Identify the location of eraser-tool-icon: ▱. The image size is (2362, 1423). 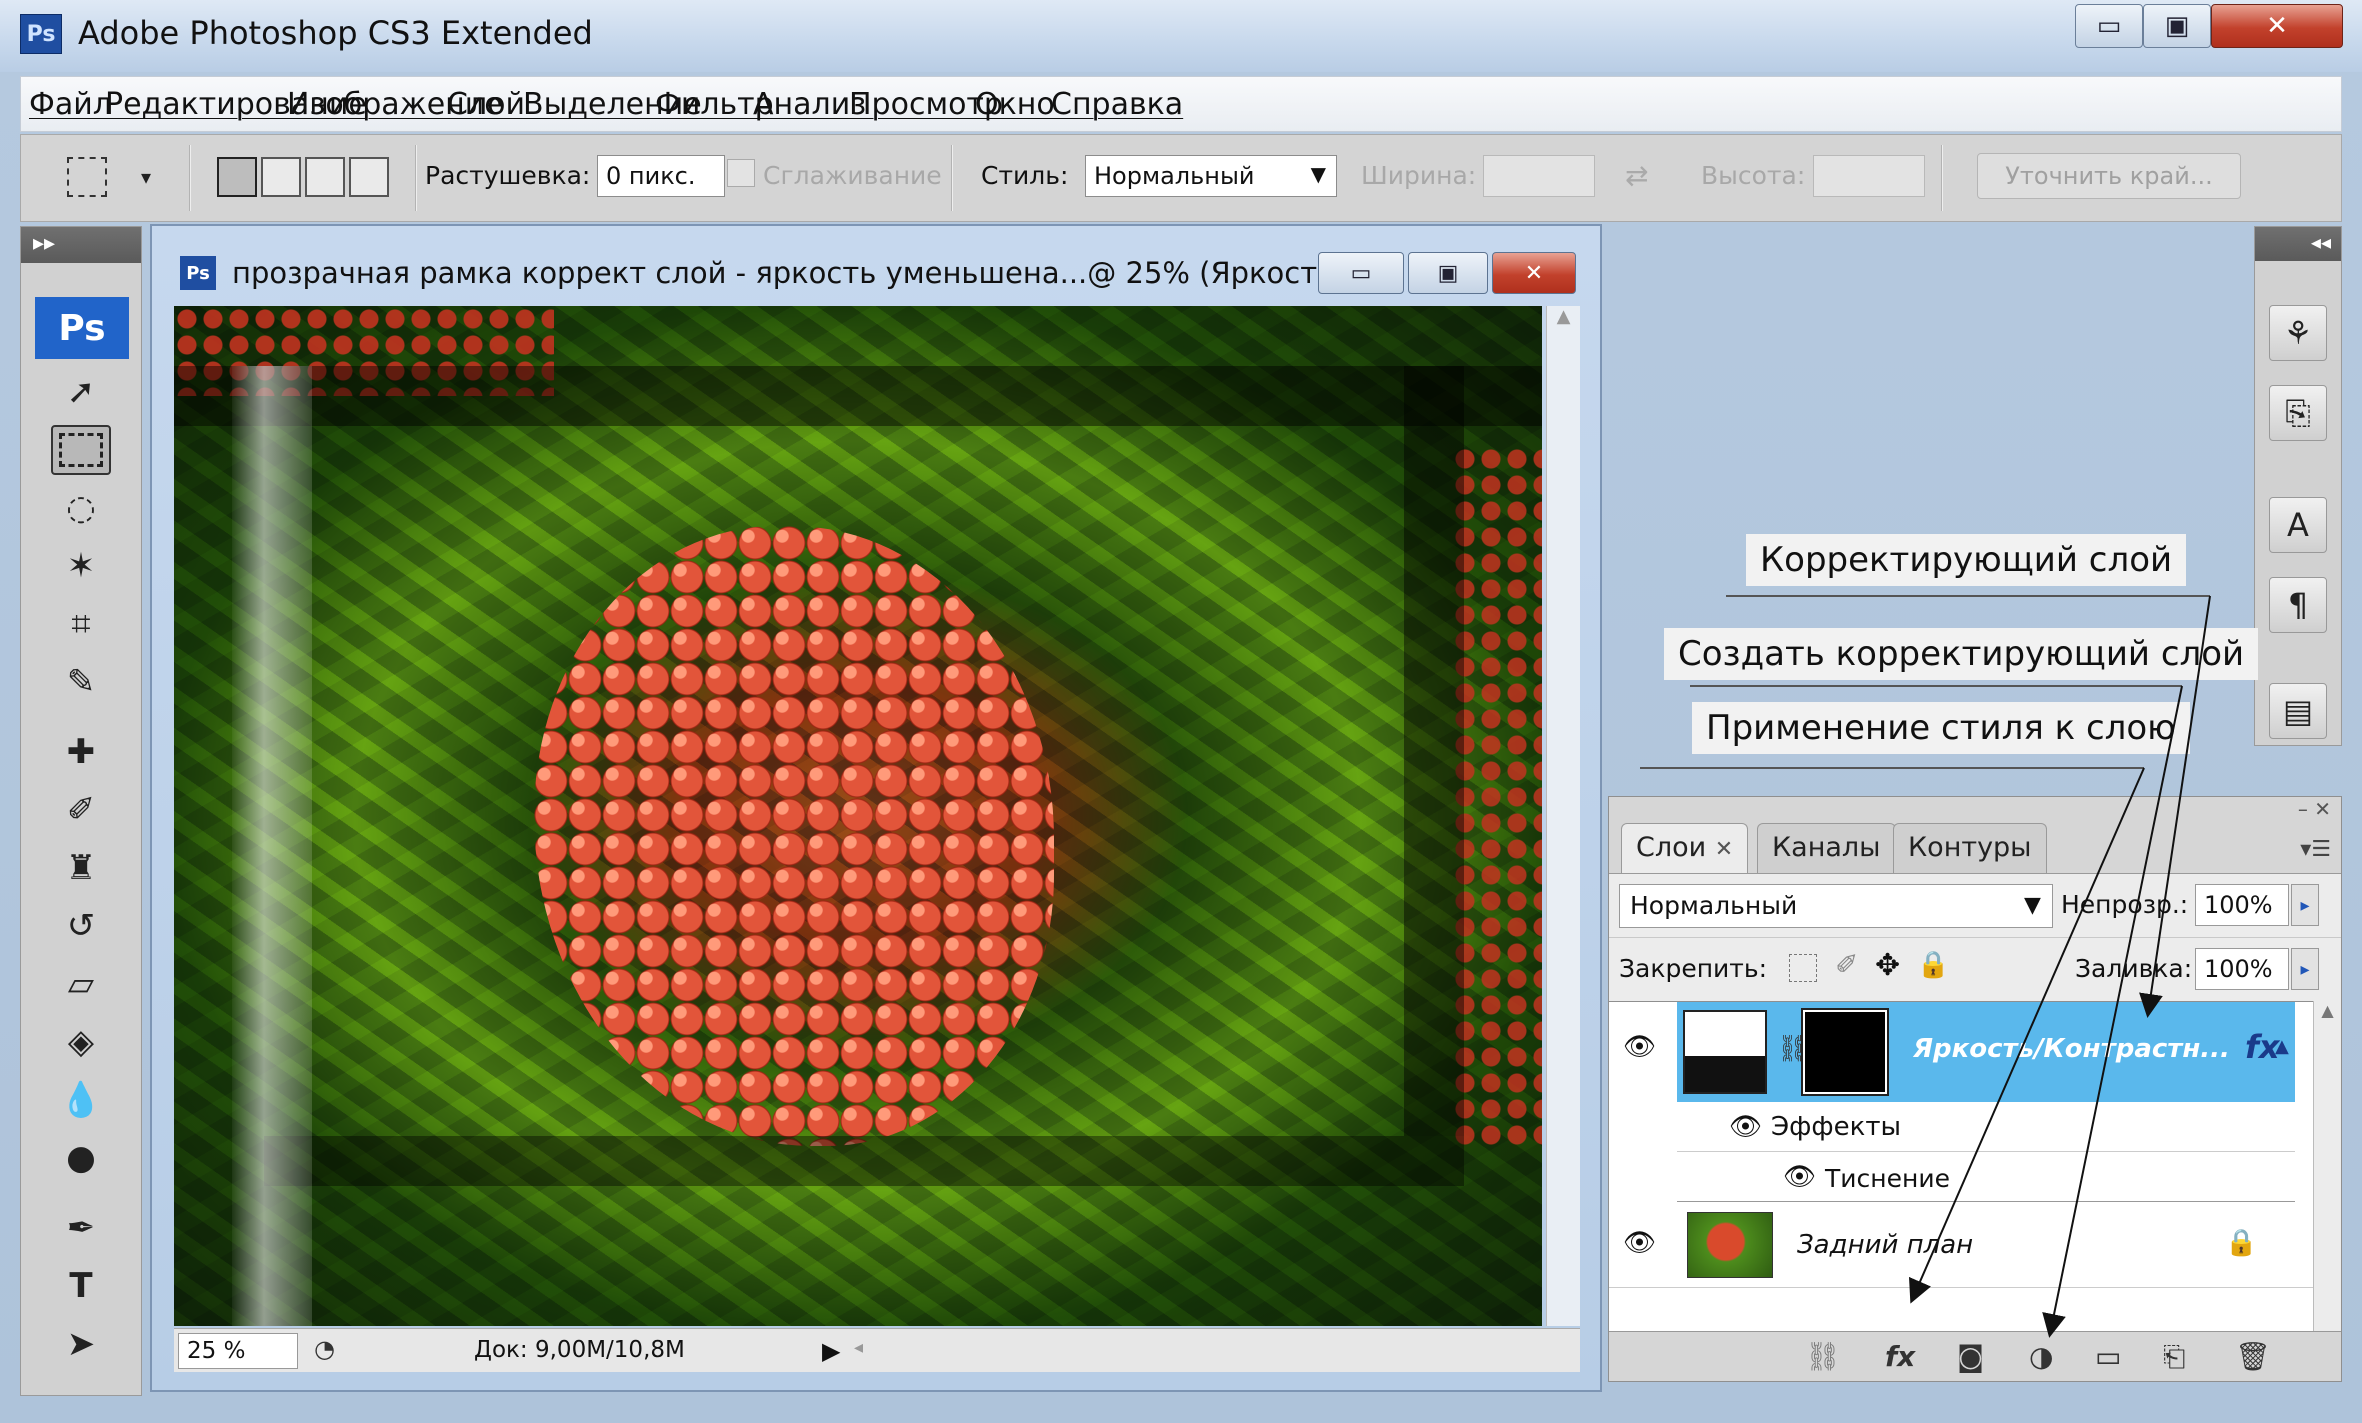
(81, 984).